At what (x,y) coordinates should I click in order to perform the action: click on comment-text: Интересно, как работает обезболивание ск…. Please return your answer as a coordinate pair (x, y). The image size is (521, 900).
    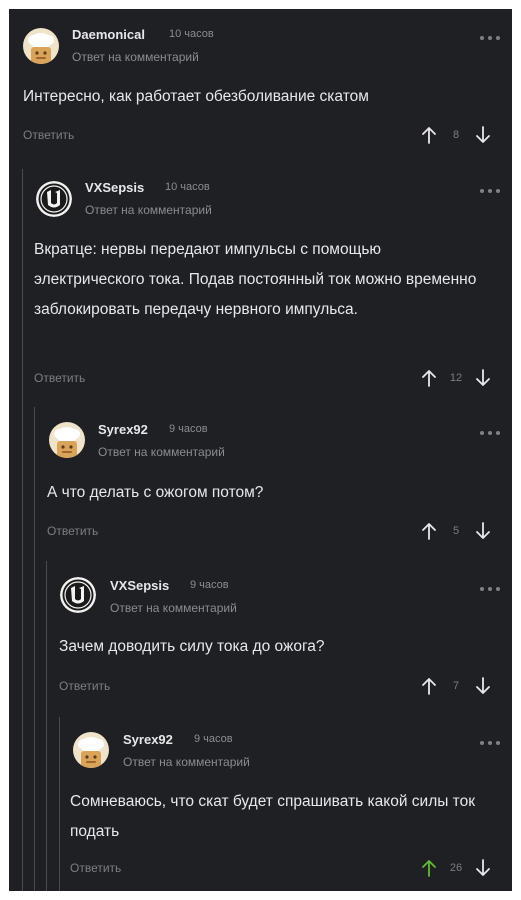
    Looking at the image, I should click on (196, 96).